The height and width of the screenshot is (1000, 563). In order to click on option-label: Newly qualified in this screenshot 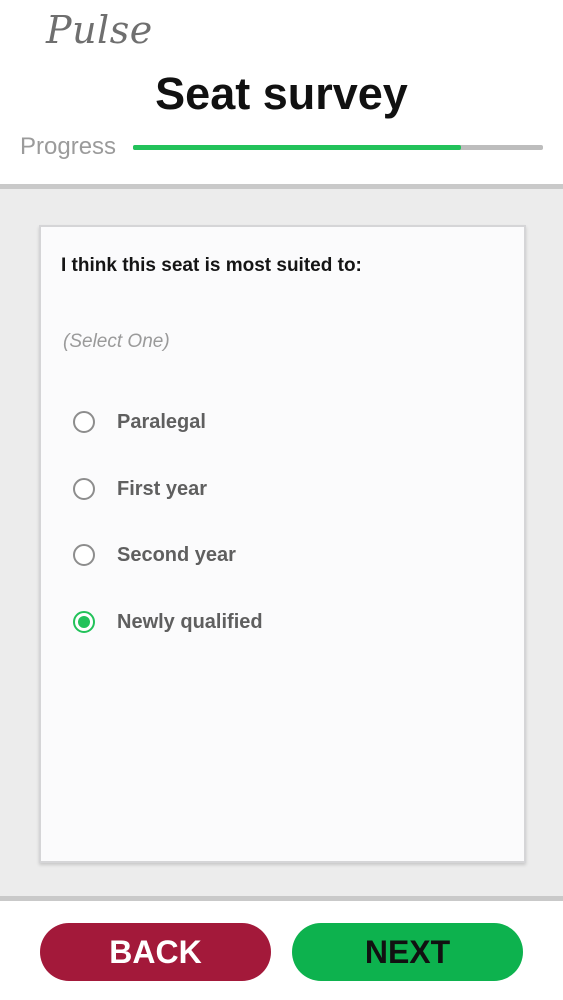, I will do `click(190, 621)`.